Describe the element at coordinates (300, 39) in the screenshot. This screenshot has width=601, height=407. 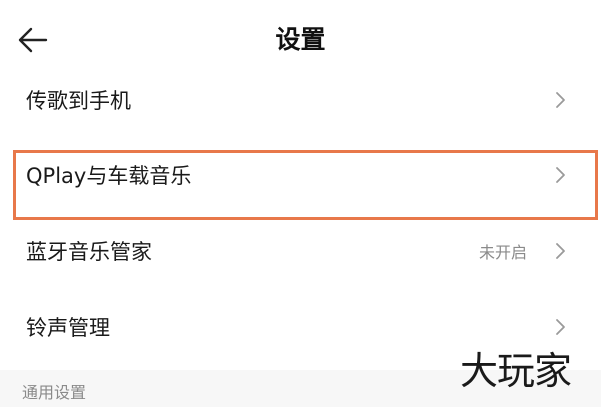
I see `page-title: 设置` at that location.